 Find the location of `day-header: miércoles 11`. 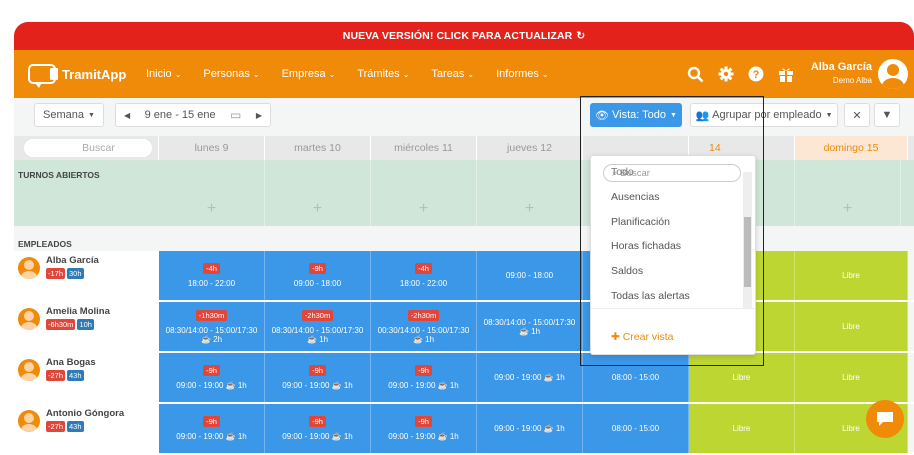

day-header: miércoles 11 is located at coordinates (424, 148).